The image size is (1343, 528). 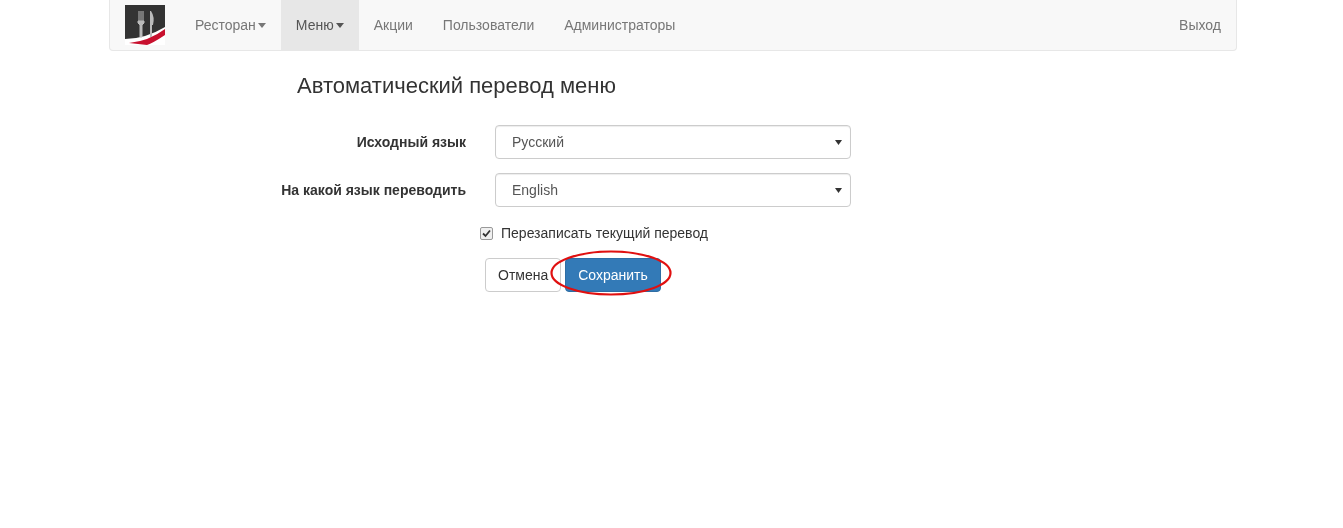 I want to click on language-select: Русский, so click(x=673, y=142).